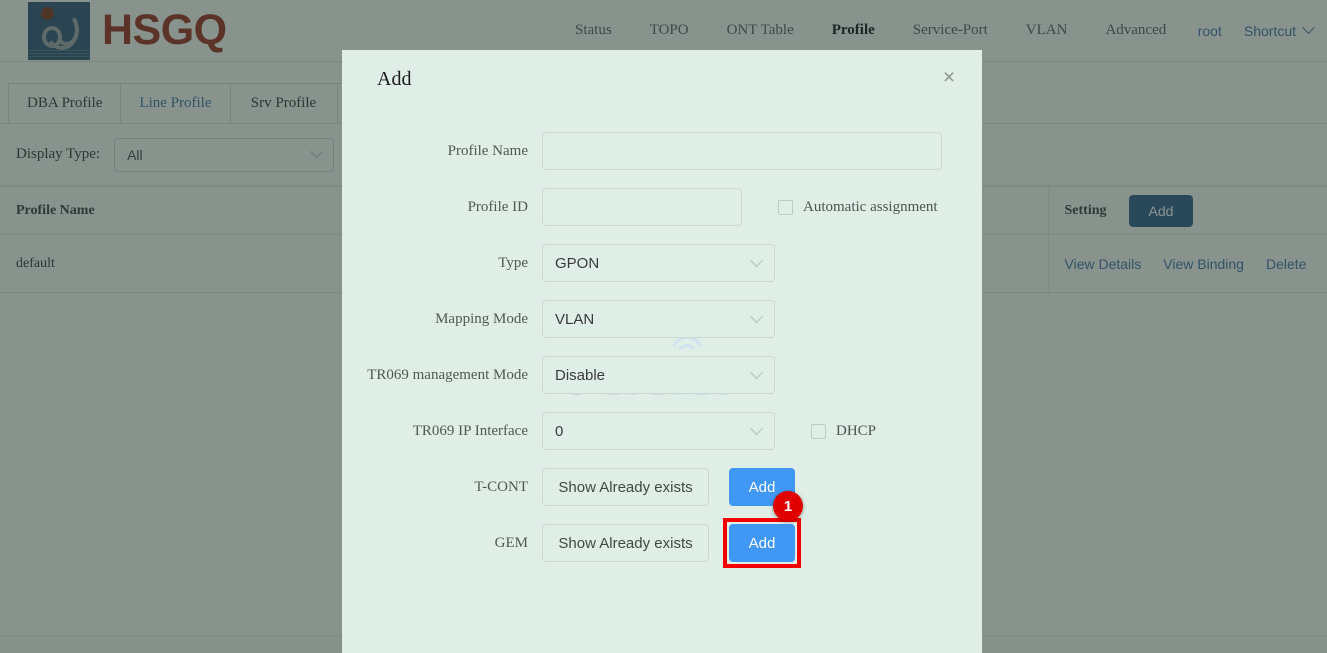 This screenshot has height=653, width=1327. I want to click on gem-add-highlight-wrapper: Add 1, so click(763, 529).